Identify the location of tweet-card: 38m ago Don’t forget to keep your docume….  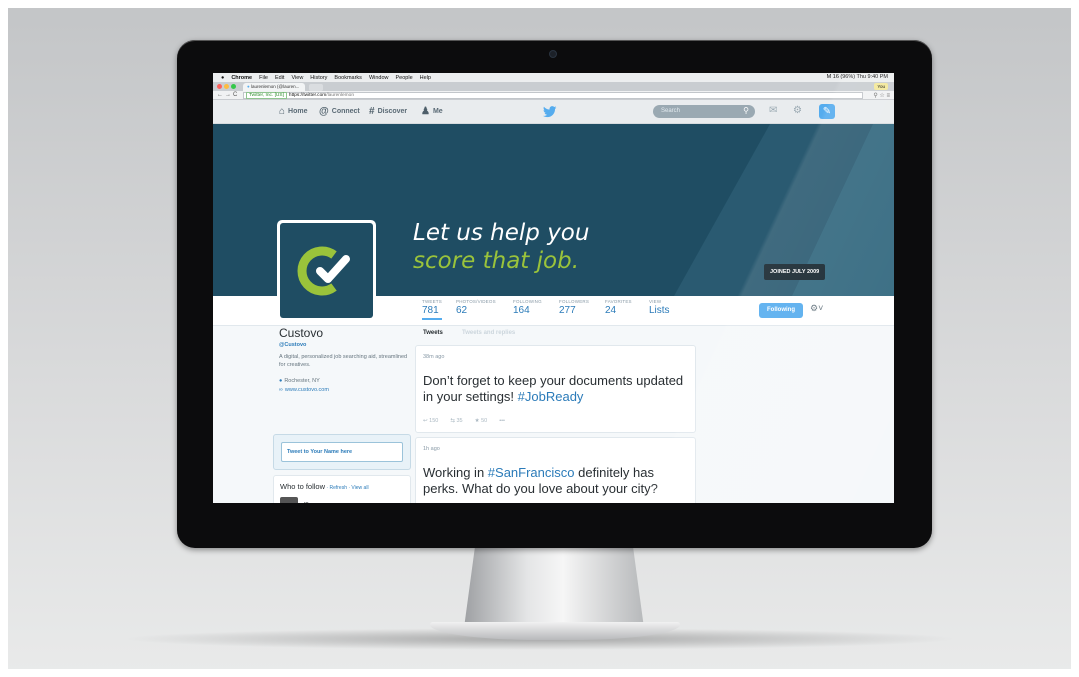
(555, 389).